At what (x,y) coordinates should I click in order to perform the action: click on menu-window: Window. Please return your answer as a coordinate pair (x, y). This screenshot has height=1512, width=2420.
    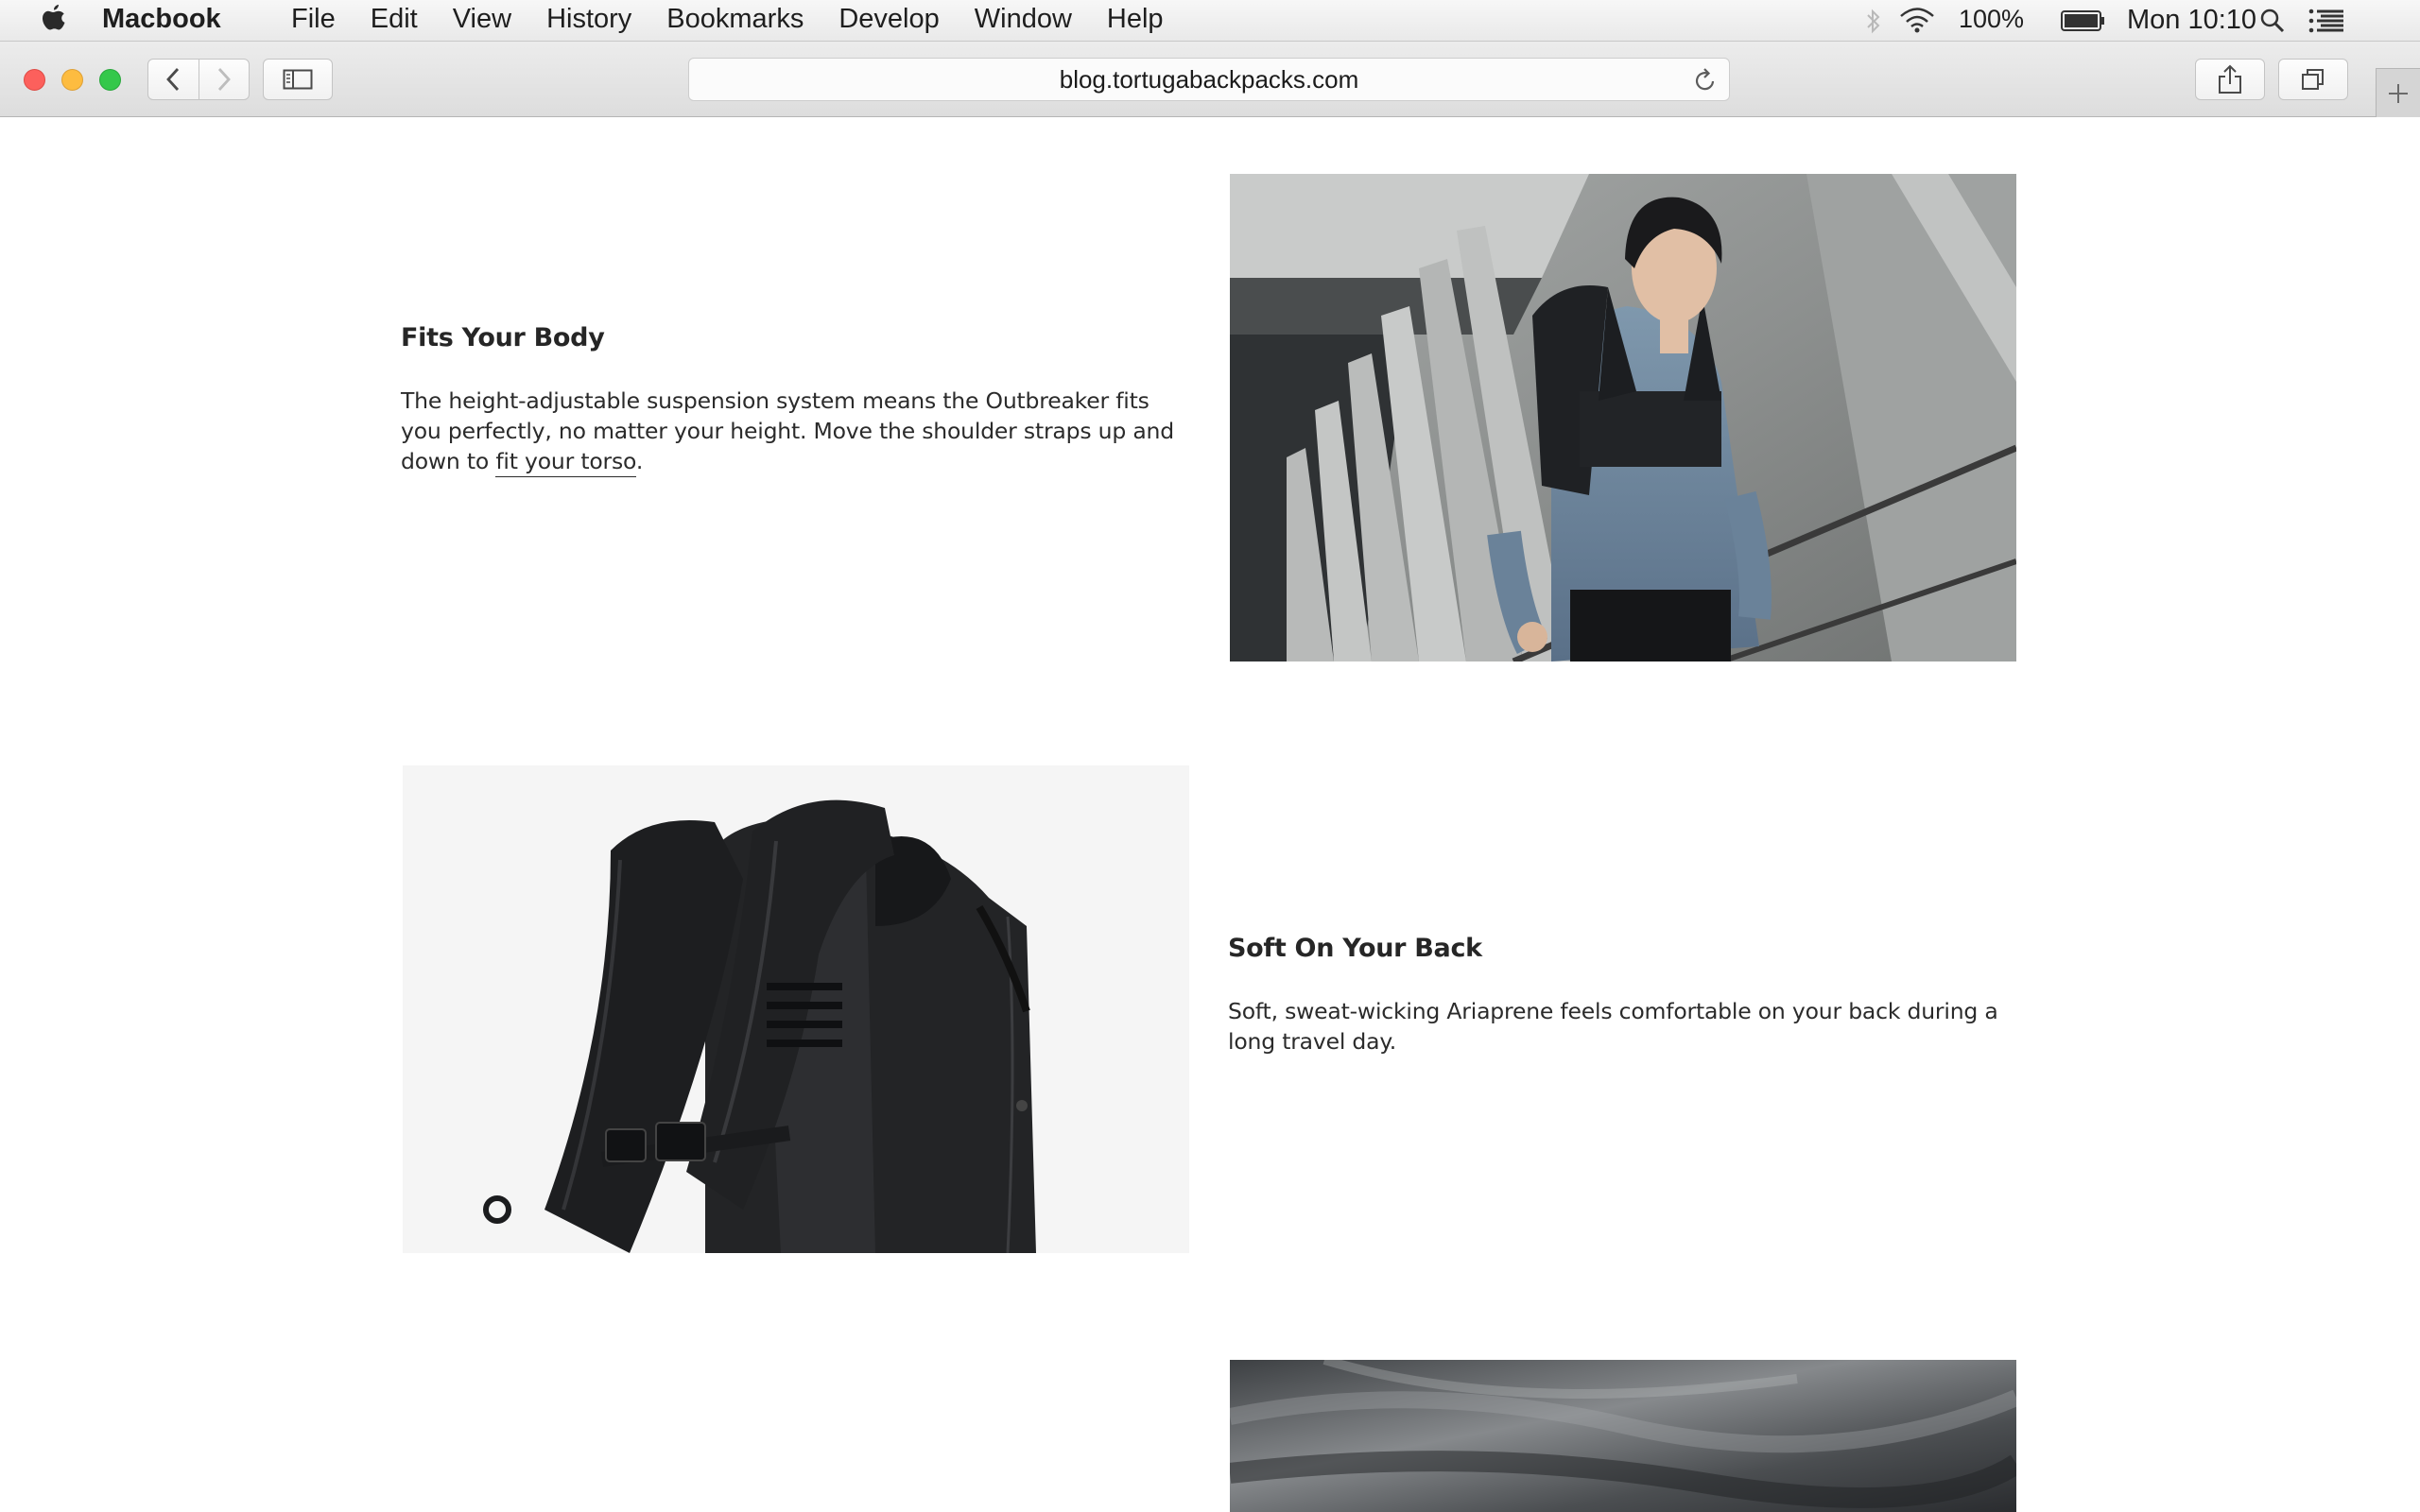
    Looking at the image, I should click on (1023, 19).